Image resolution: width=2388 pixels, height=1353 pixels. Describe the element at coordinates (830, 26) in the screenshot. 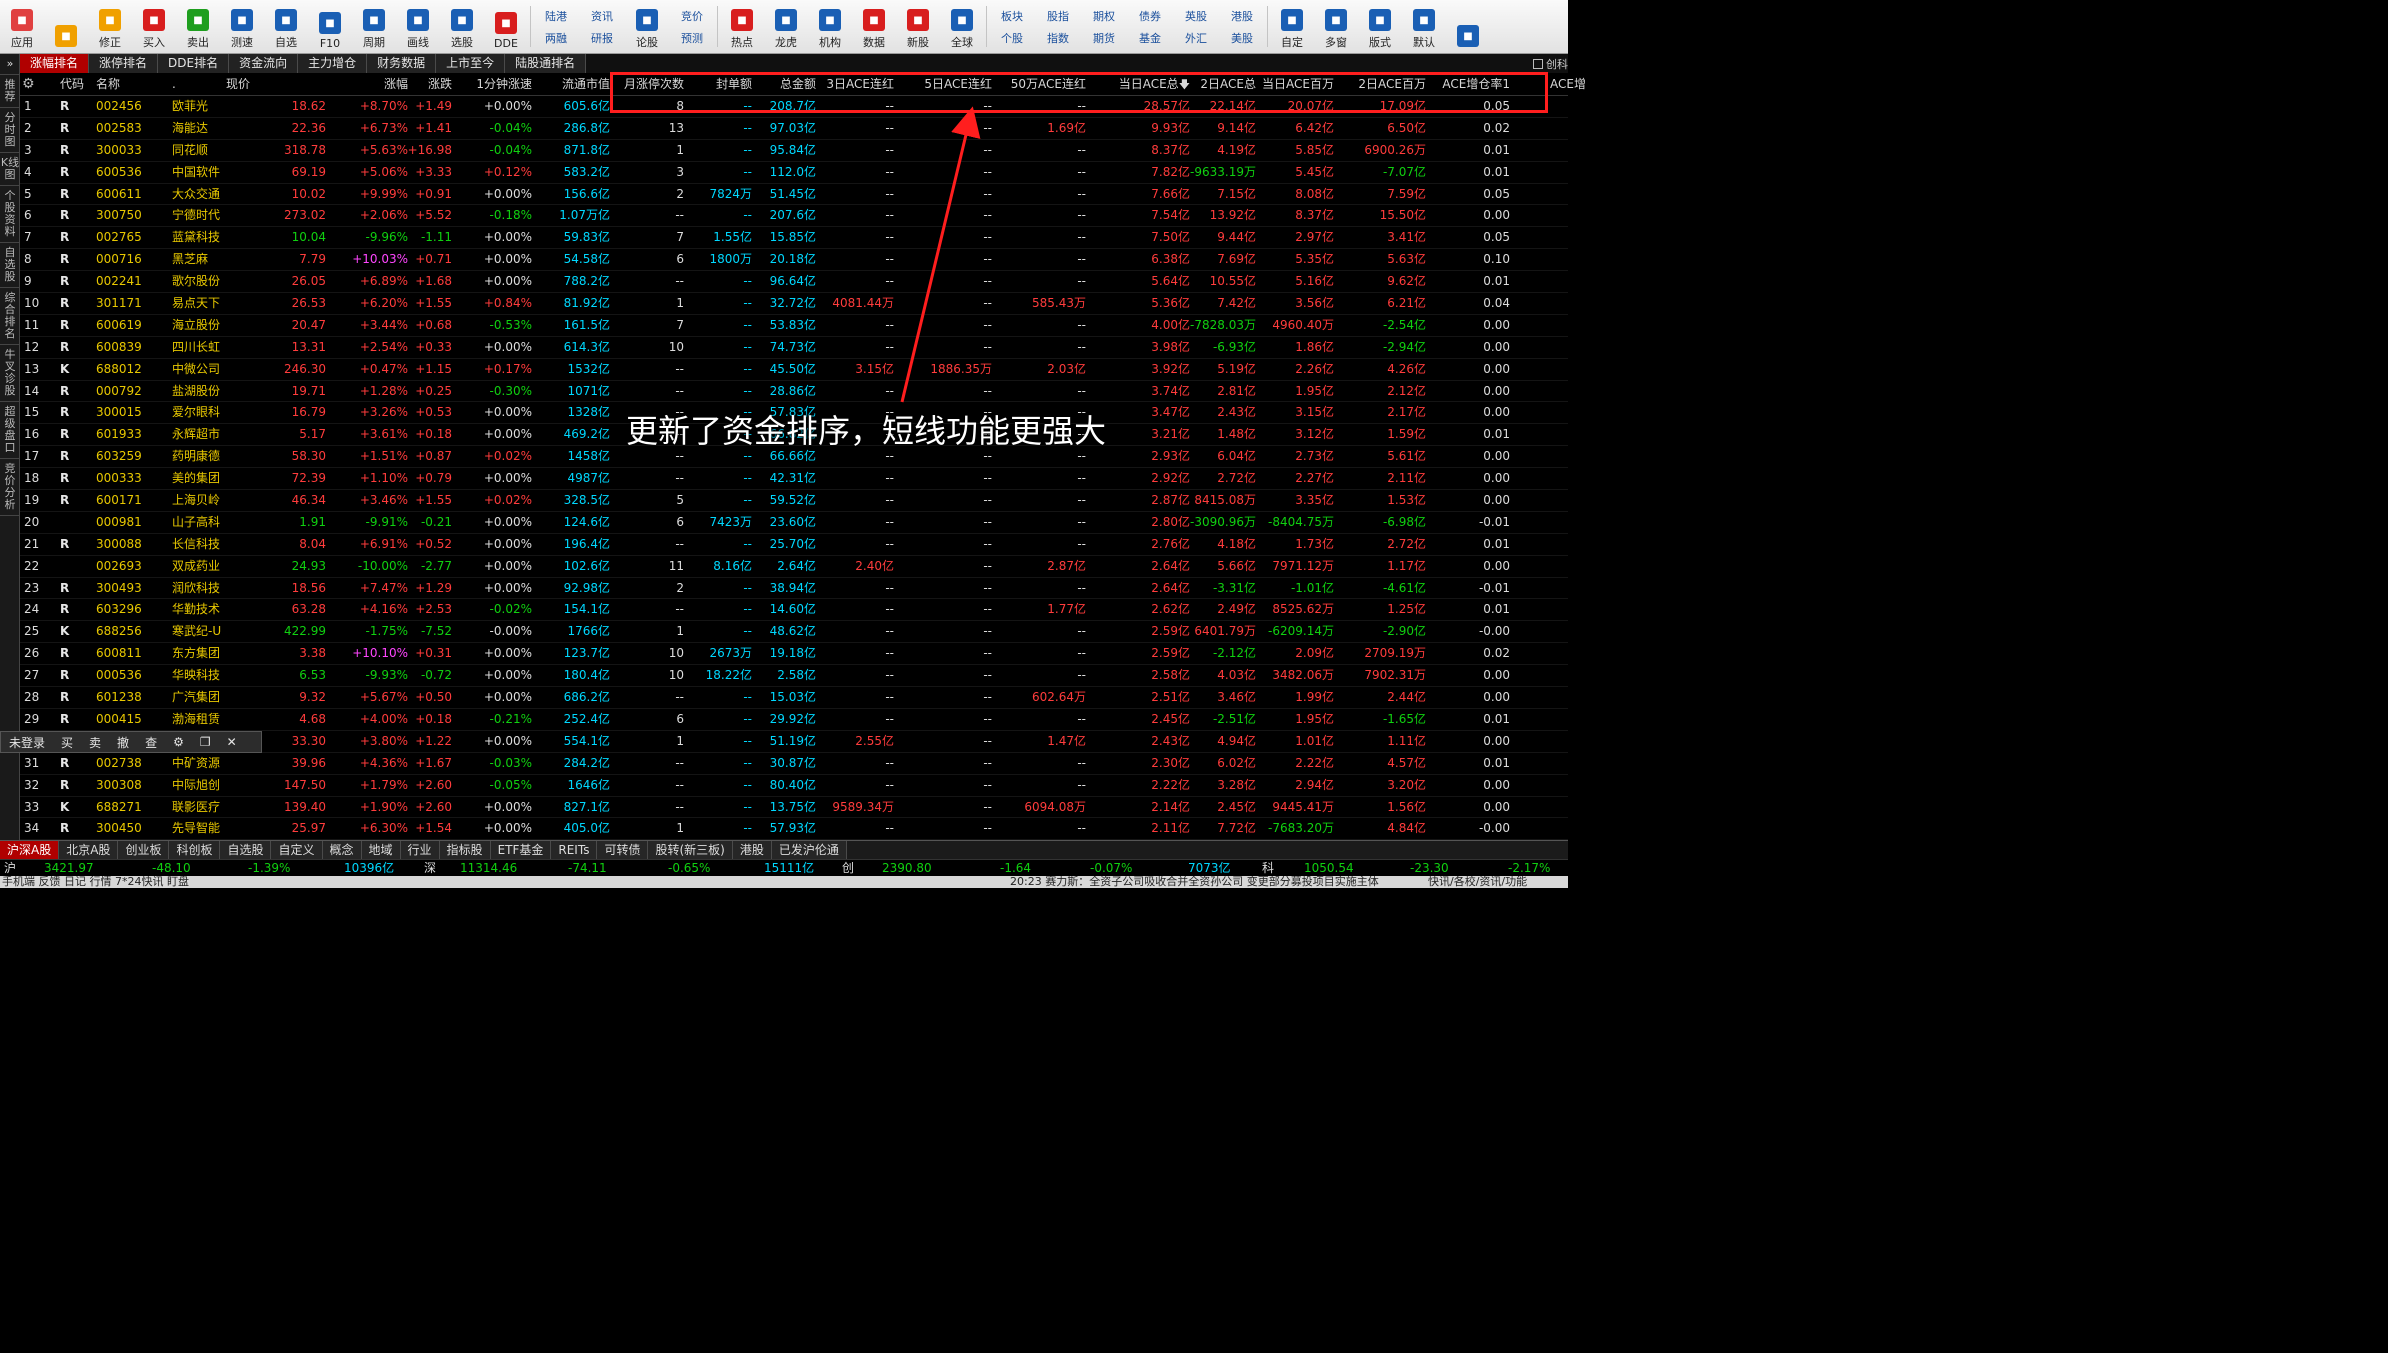

I see `toolbar-button-buttons3-2: ■ 机构` at that location.